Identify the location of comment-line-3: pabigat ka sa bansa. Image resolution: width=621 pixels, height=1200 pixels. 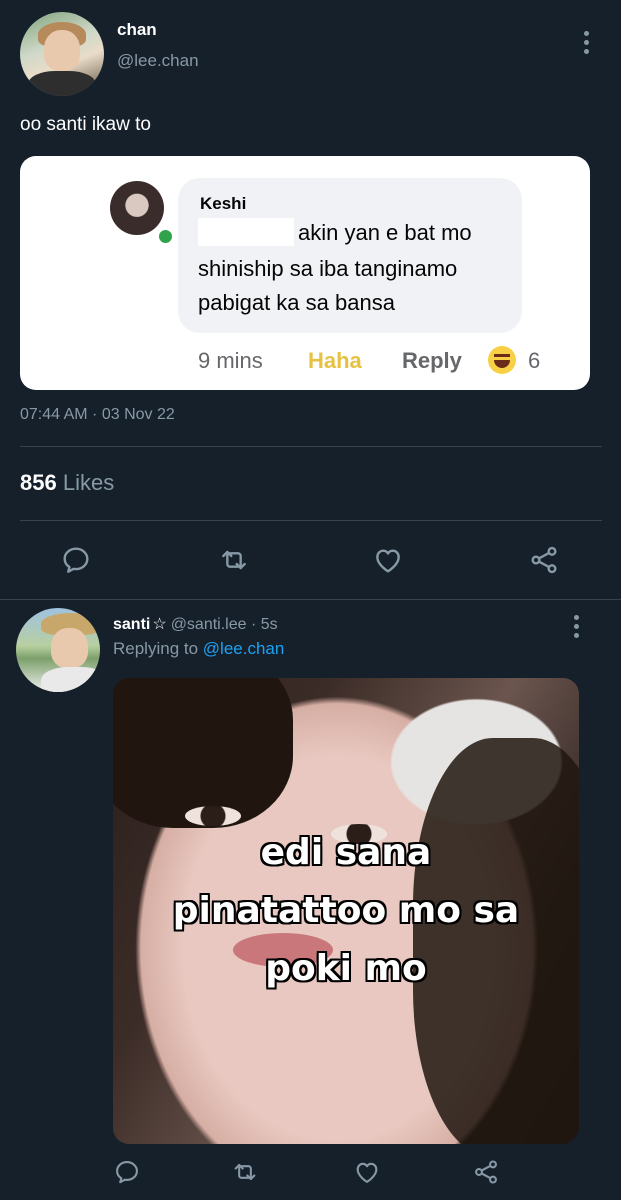
(296, 302).